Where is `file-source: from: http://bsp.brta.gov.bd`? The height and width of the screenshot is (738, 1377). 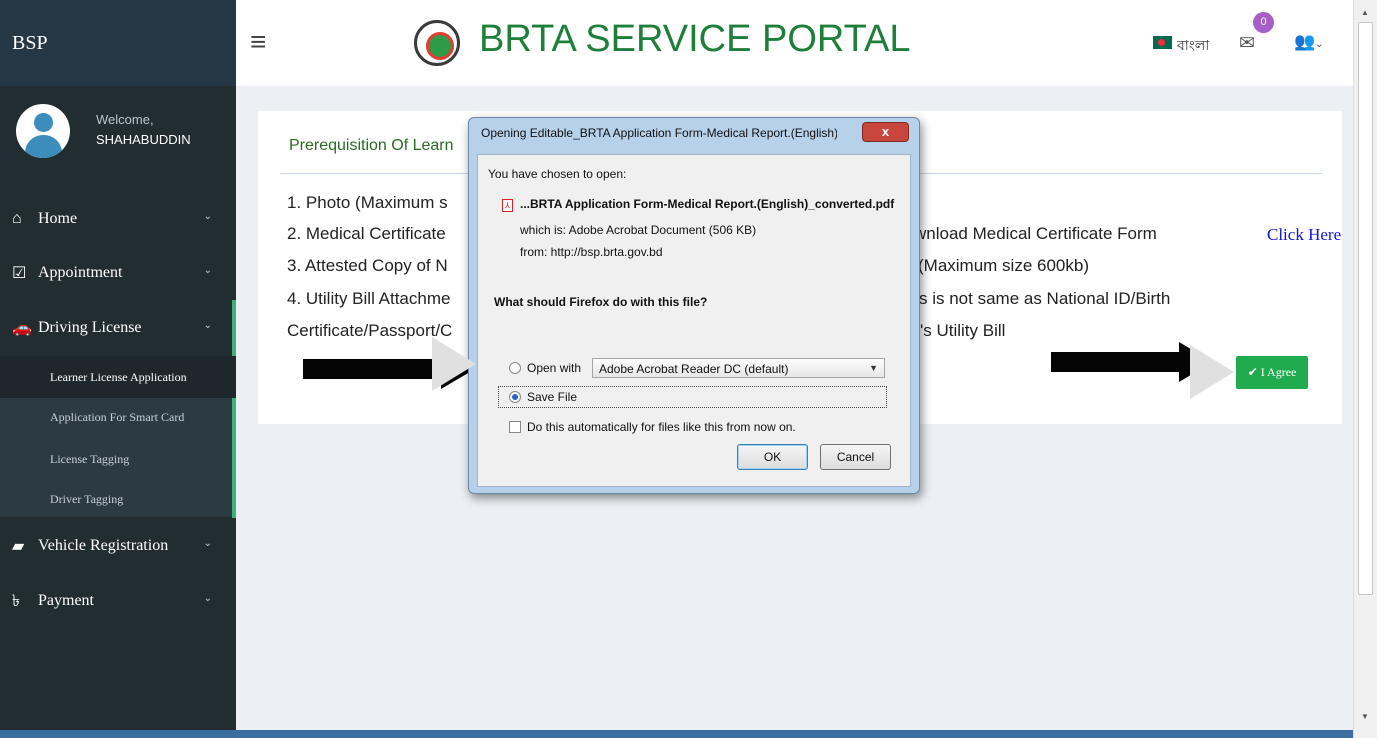 file-source: from: http://bsp.brta.gov.bd is located at coordinates (591, 252).